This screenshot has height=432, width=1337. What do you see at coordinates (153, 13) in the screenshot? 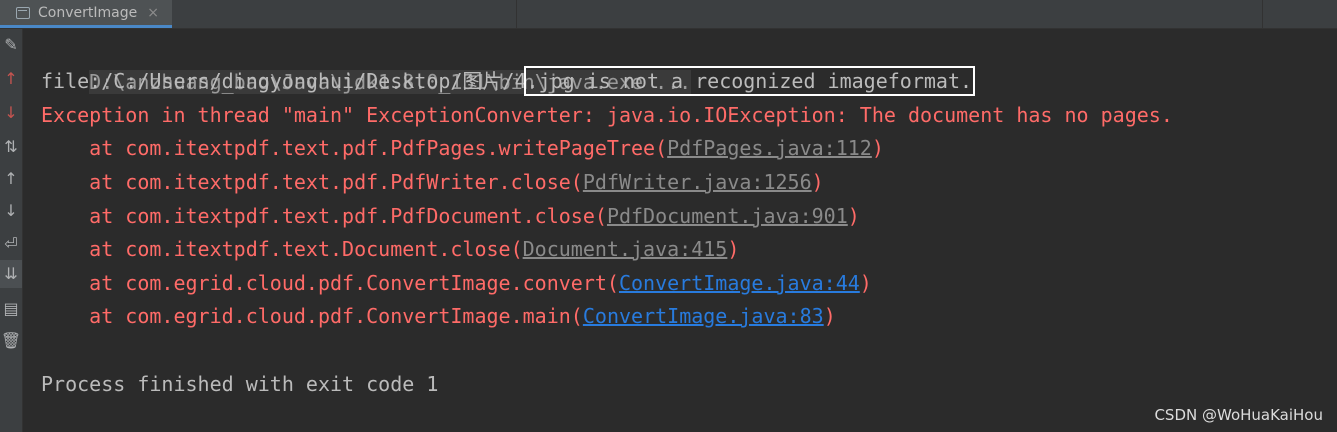
I see `close-icon: ×` at bounding box center [153, 13].